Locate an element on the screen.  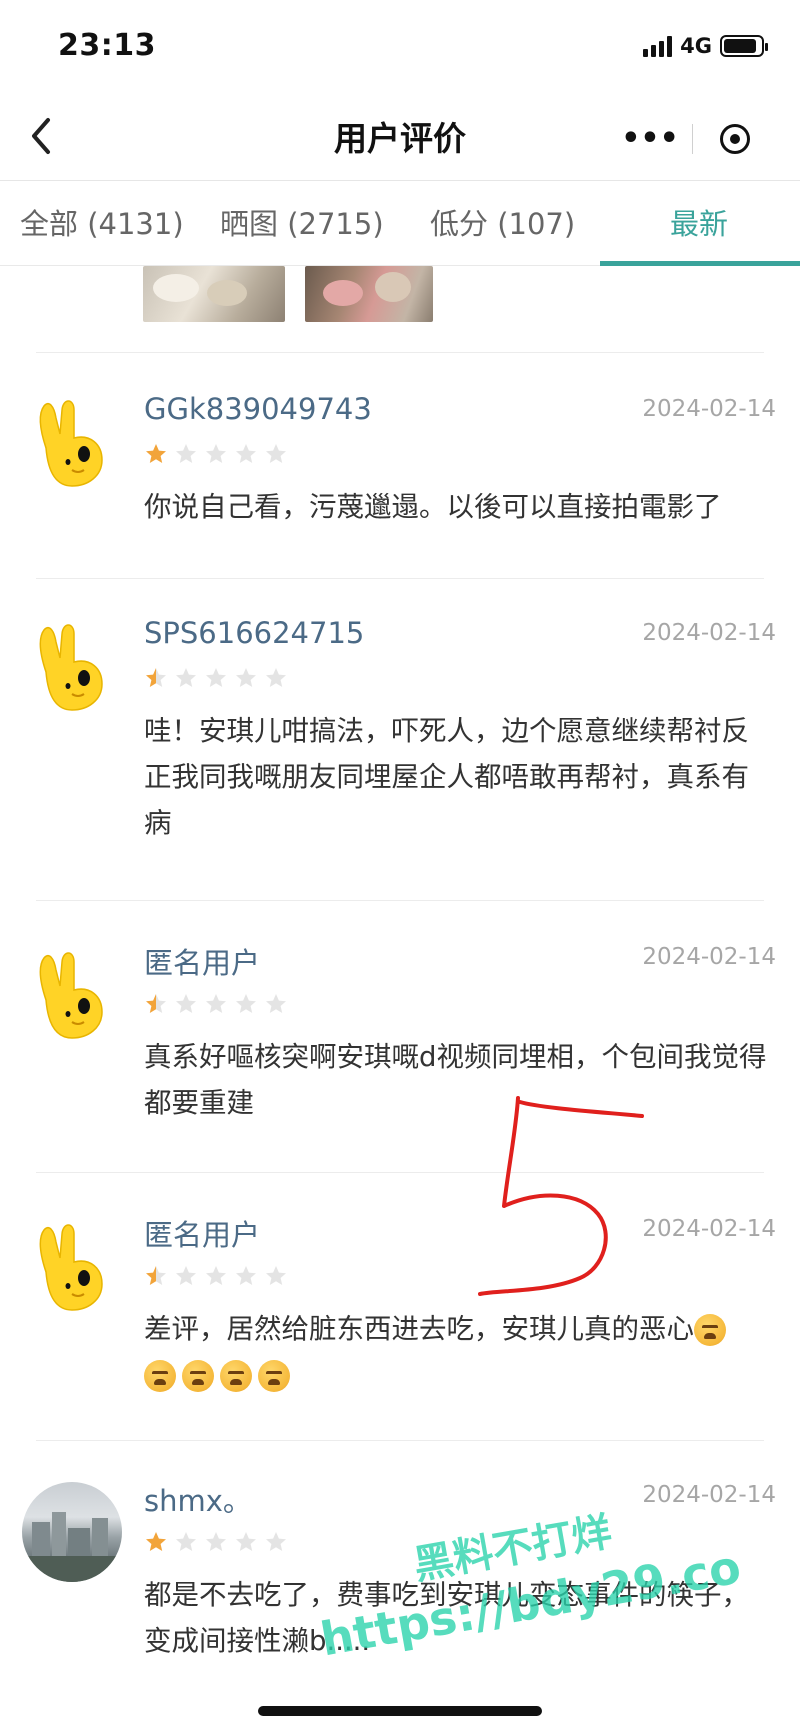
more-dots-icon: ••• is located at coordinates (650, 139).